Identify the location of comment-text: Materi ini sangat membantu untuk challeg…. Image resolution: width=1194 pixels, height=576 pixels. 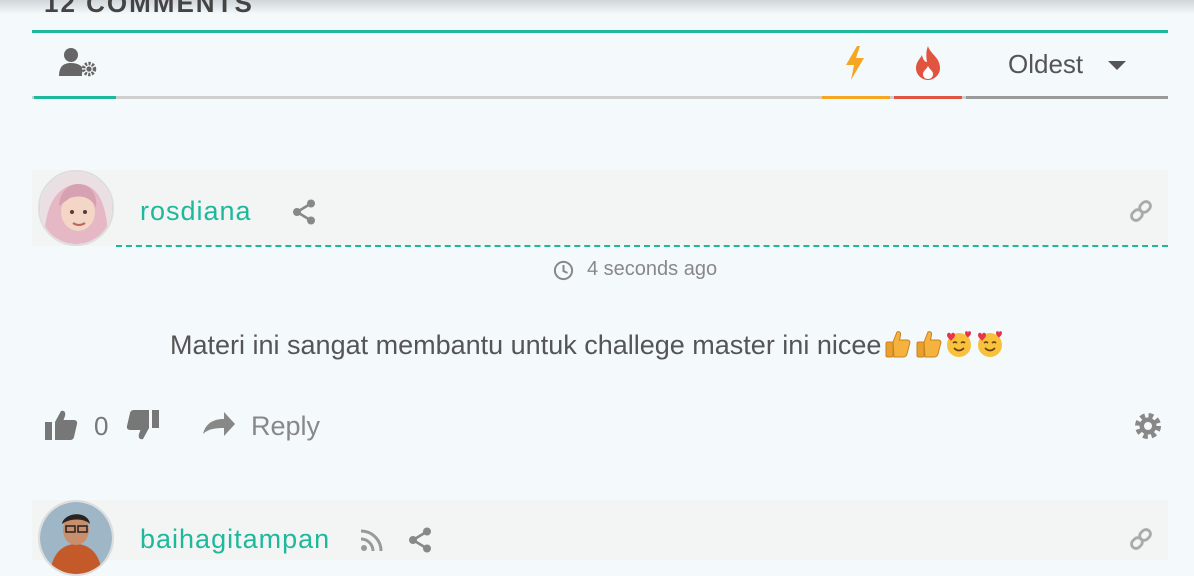
(526, 345).